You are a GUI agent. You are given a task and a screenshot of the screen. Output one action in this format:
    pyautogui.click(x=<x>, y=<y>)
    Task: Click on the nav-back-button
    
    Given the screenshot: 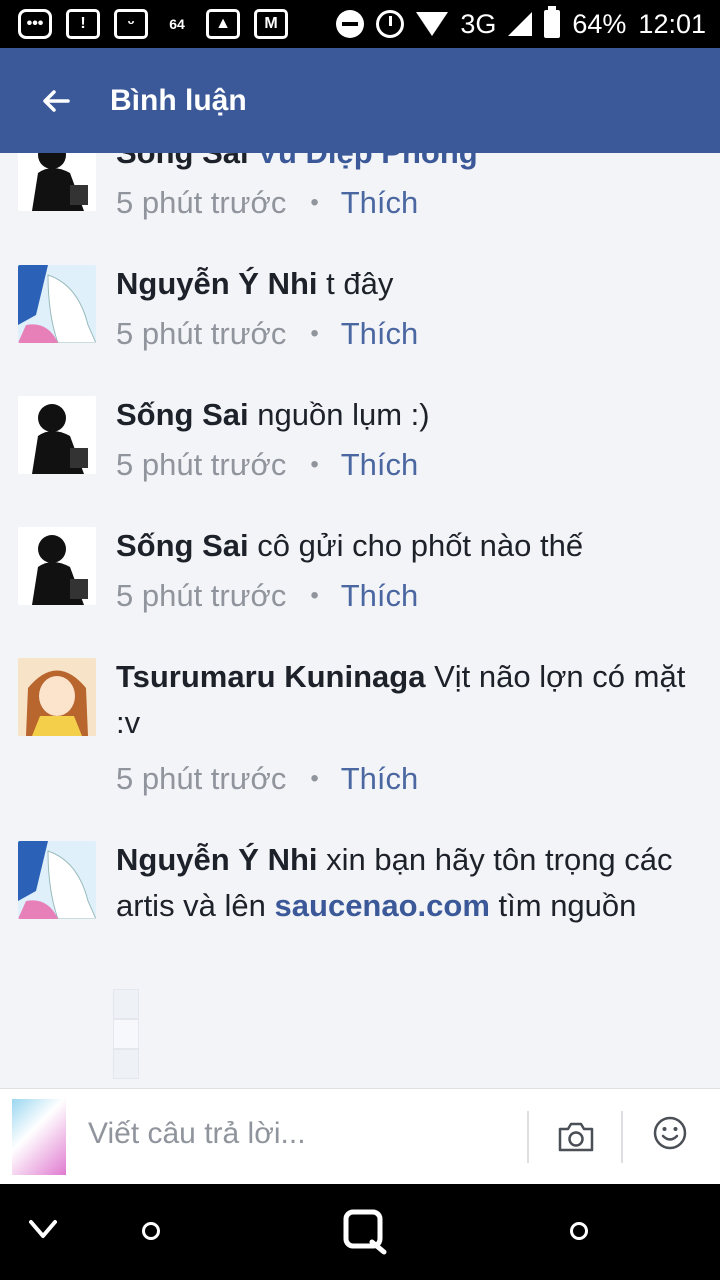 What is the action you would take?
    pyautogui.click(x=43, y=1231)
    